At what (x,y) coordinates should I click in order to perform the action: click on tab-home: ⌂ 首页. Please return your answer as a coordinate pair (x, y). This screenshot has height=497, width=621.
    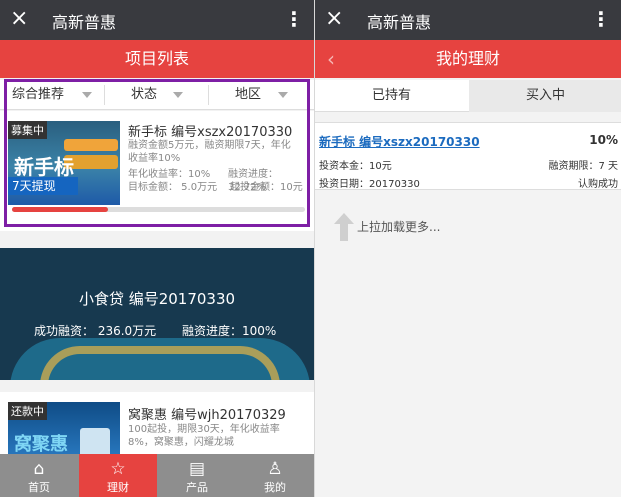
    Looking at the image, I should click on (39, 475).